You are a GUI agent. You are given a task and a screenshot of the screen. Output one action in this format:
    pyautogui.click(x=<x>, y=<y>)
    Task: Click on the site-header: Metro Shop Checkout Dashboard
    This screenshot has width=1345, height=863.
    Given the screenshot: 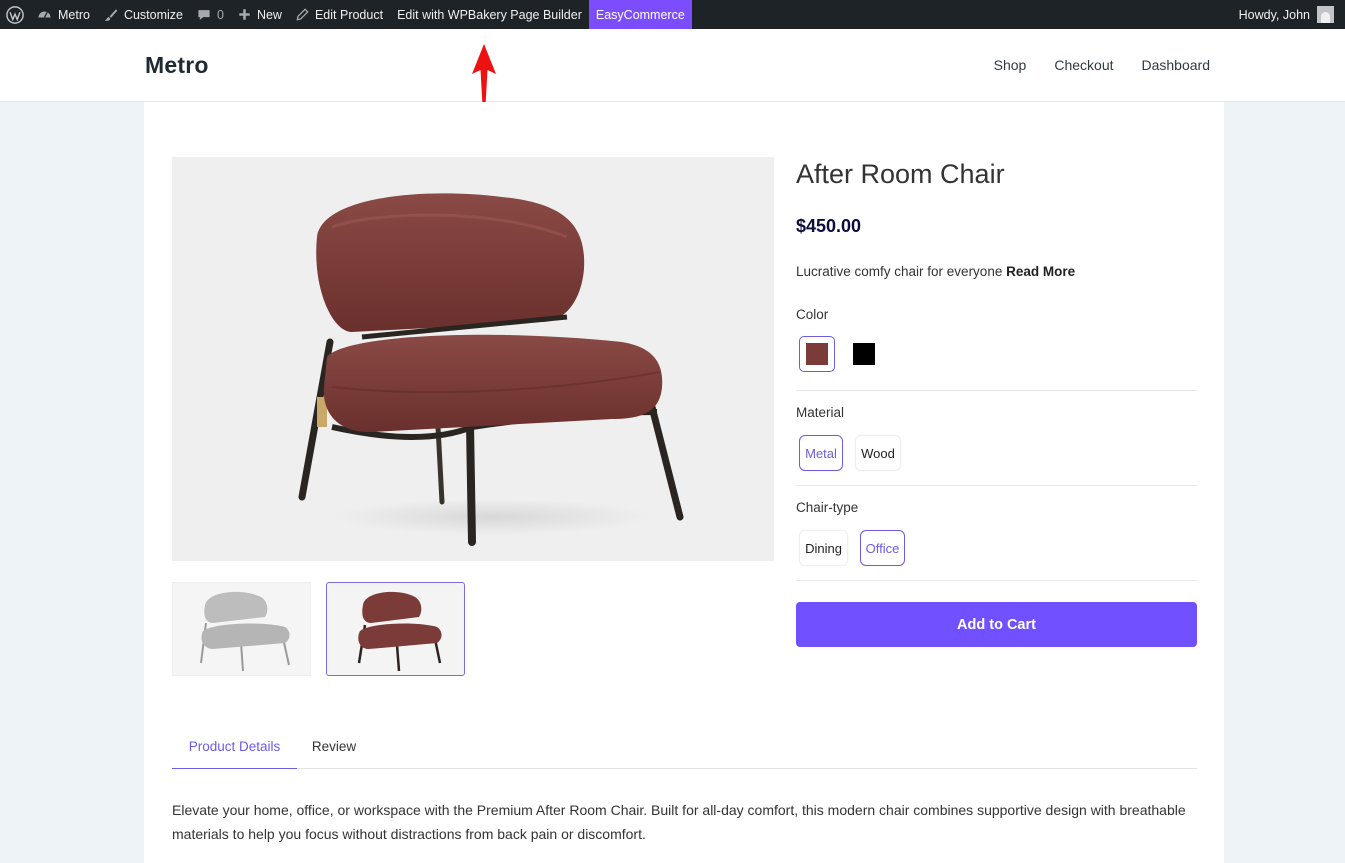 What is the action you would take?
    pyautogui.click(x=672, y=65)
    